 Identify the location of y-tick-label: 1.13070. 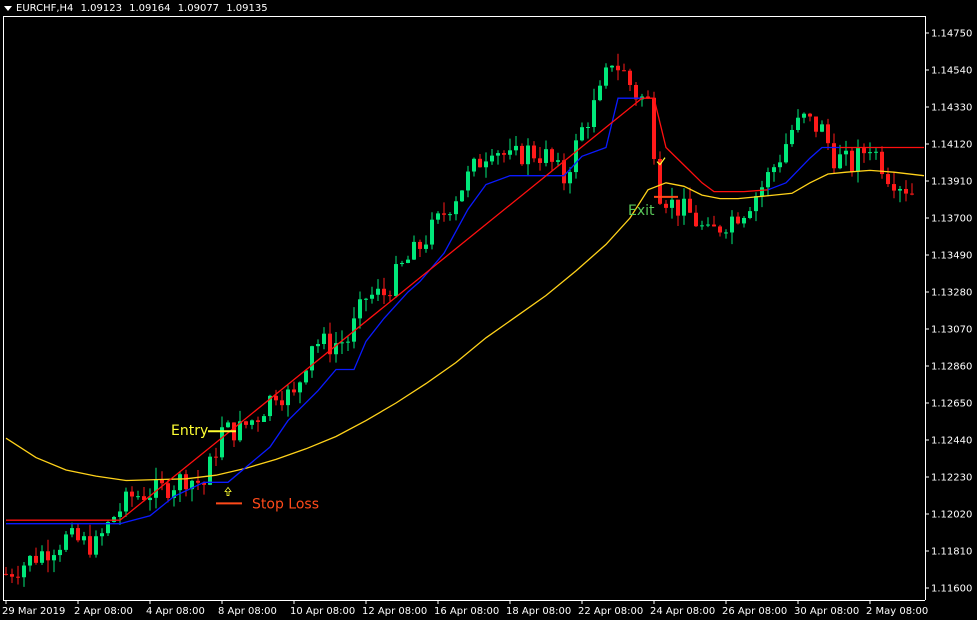
(951, 330).